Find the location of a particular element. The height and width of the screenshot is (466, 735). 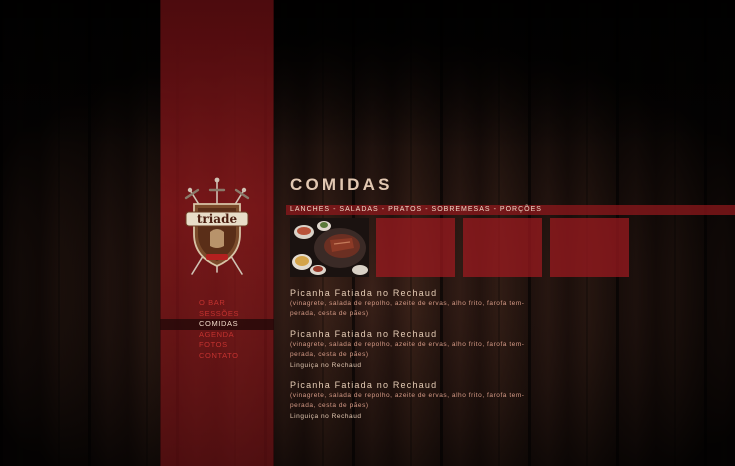

category-porcoes: PORÇÕES is located at coordinates (521, 209).